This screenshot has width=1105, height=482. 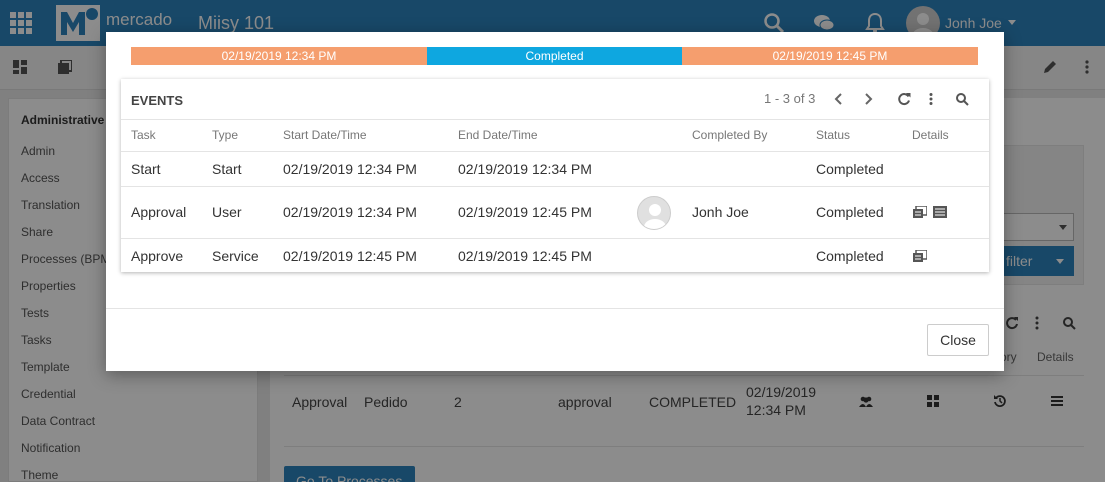 What do you see at coordinates (525, 169) in the screenshot?
I see `cell-end: 02/19/2019 12:34 PM` at bounding box center [525, 169].